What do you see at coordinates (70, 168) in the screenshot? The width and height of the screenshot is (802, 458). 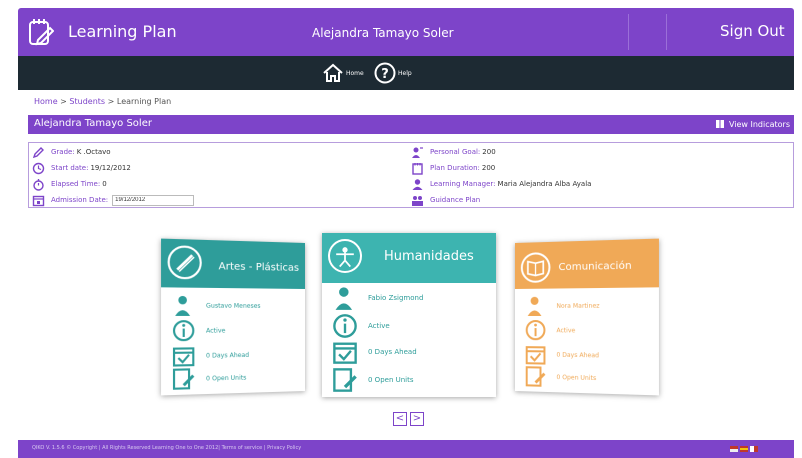 I see `start-date-label: Start date:` at bounding box center [70, 168].